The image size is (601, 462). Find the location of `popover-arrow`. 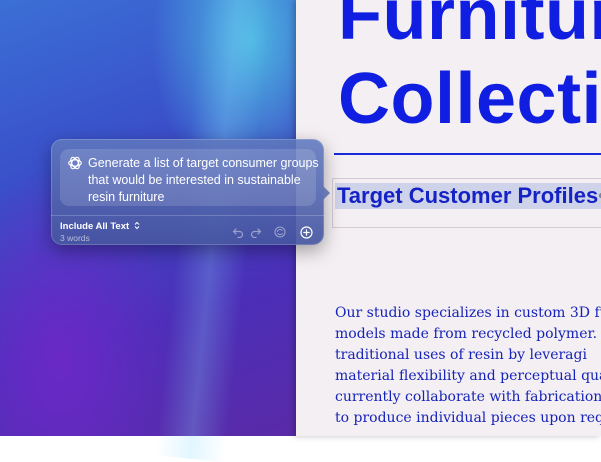

popover-arrow is located at coordinates (326, 193).